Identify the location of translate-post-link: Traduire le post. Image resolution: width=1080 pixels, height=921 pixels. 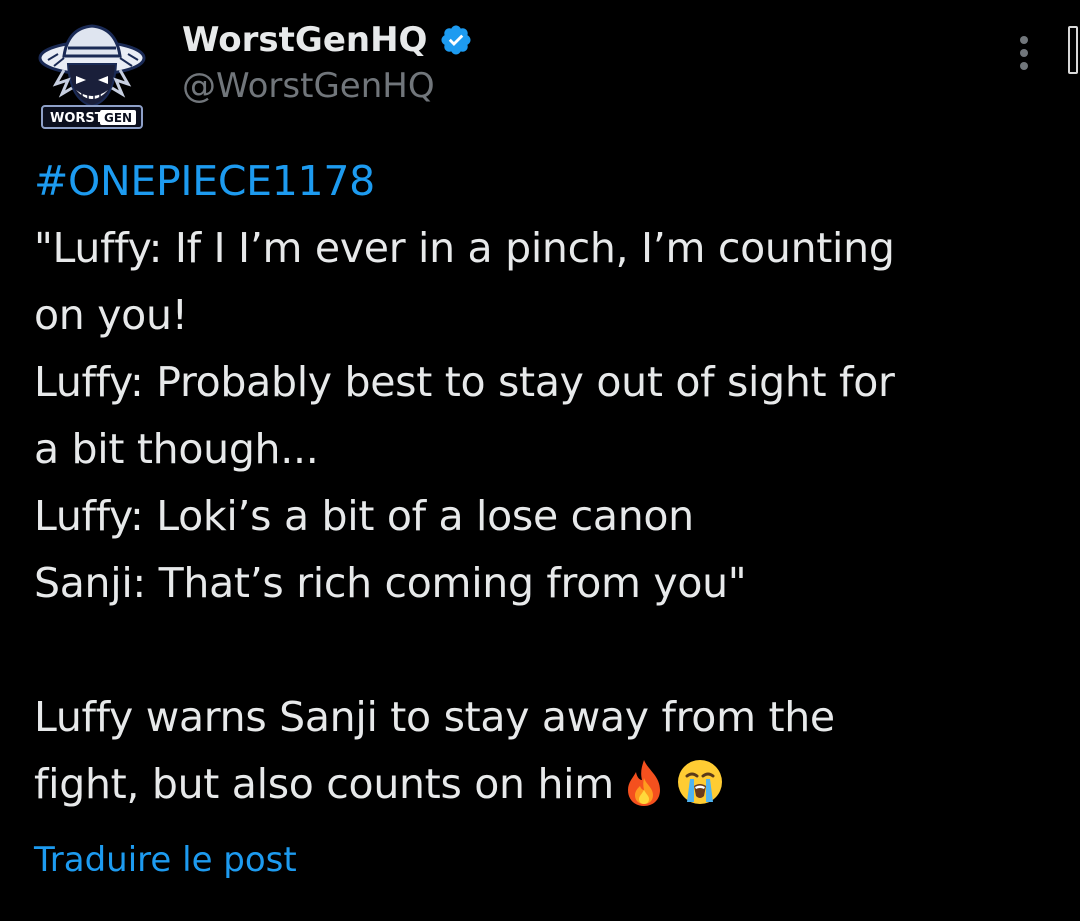
(165, 860).